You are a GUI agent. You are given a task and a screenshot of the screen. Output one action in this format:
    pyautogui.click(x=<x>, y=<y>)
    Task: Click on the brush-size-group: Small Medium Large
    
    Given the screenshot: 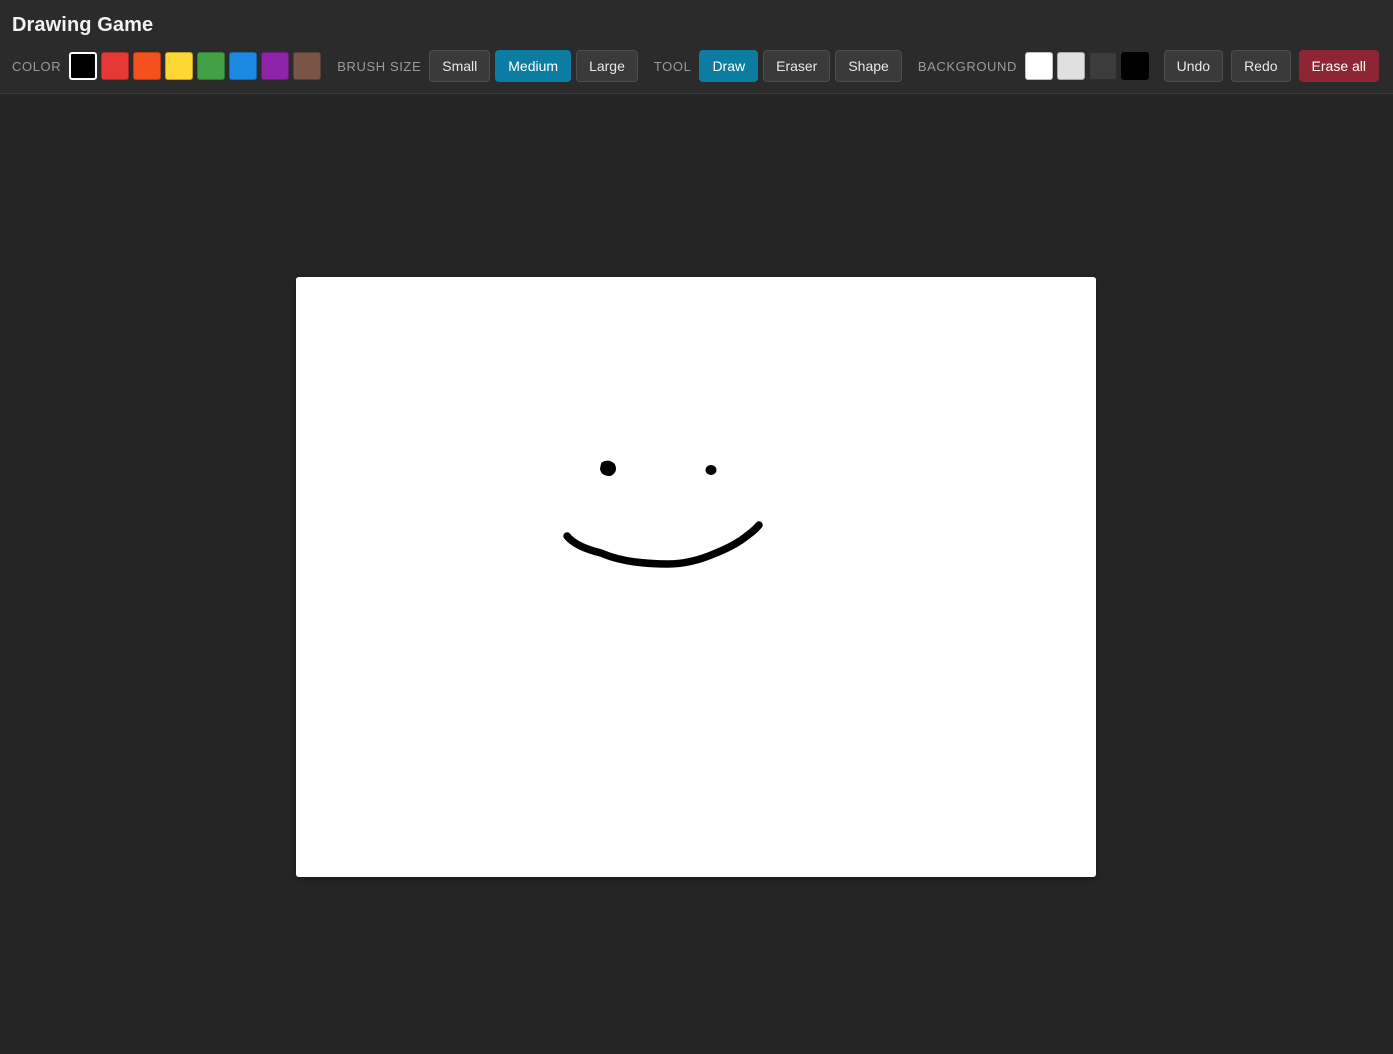 What is the action you would take?
    pyautogui.click(x=533, y=66)
    